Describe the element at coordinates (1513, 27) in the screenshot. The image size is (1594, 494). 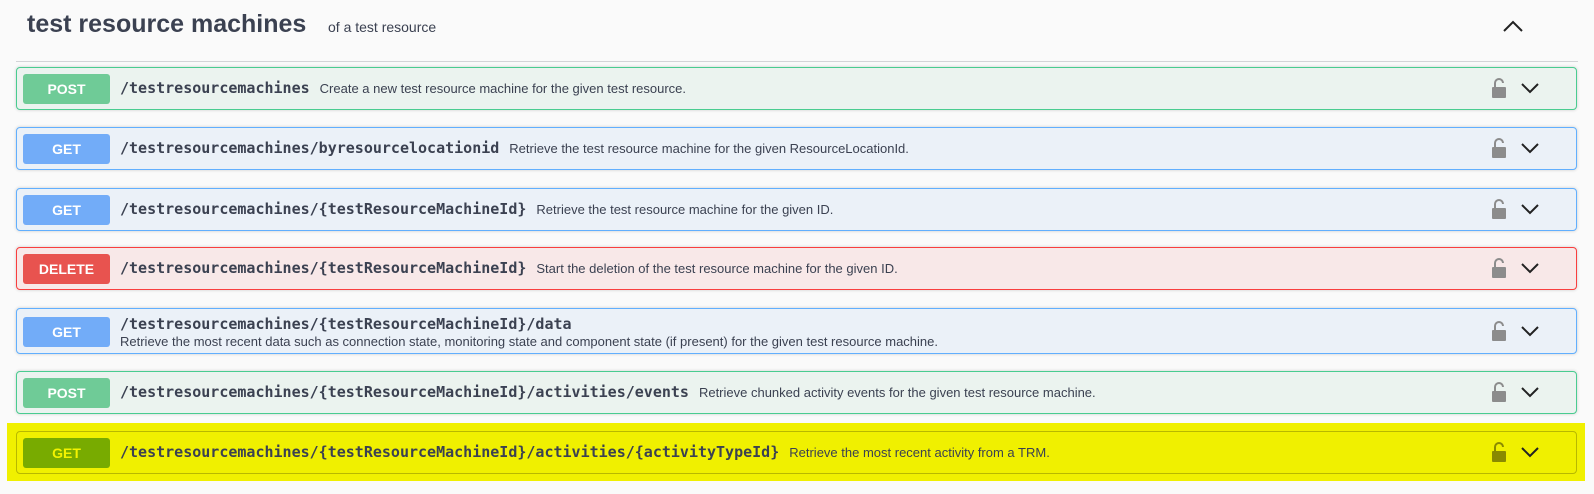
I see `chevron-up-icon` at that location.